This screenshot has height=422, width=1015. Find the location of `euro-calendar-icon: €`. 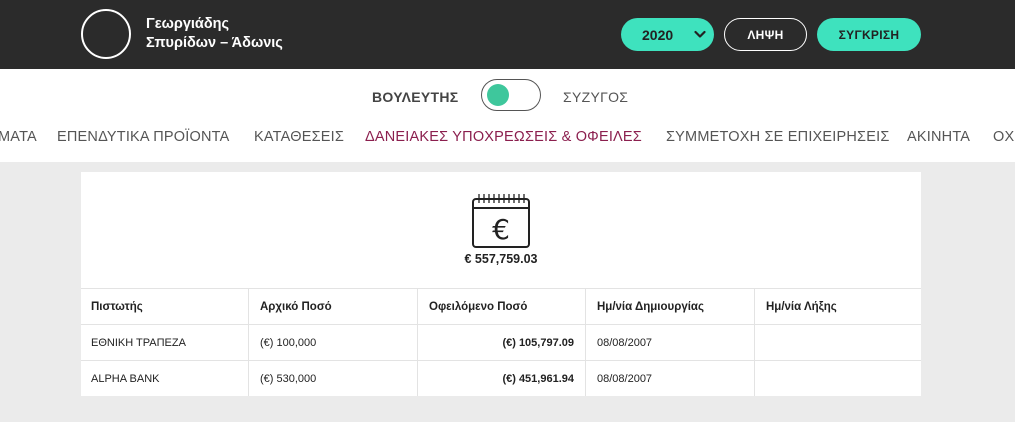

euro-calendar-icon: € is located at coordinates (501, 221).